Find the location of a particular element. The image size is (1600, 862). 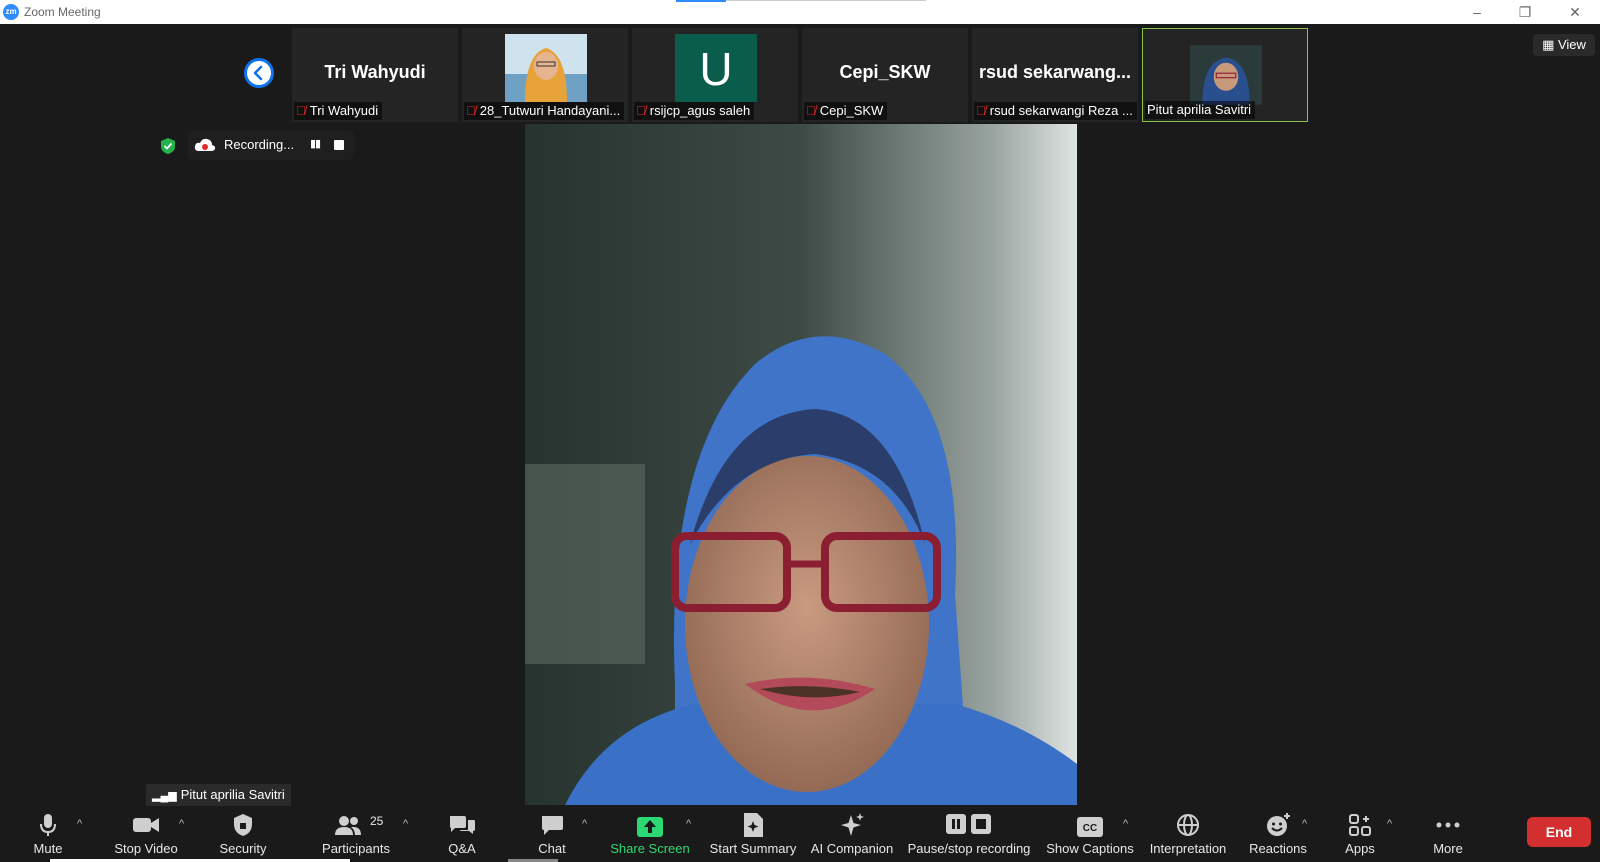

reactions-label: Reactions is located at coordinates (1278, 848).